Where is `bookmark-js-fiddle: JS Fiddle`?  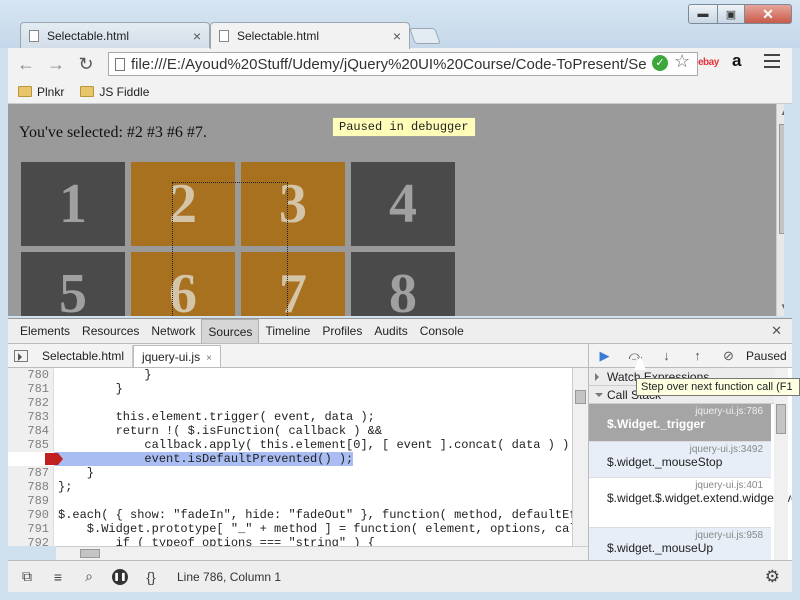 bookmark-js-fiddle: JS Fiddle is located at coordinates (114, 92).